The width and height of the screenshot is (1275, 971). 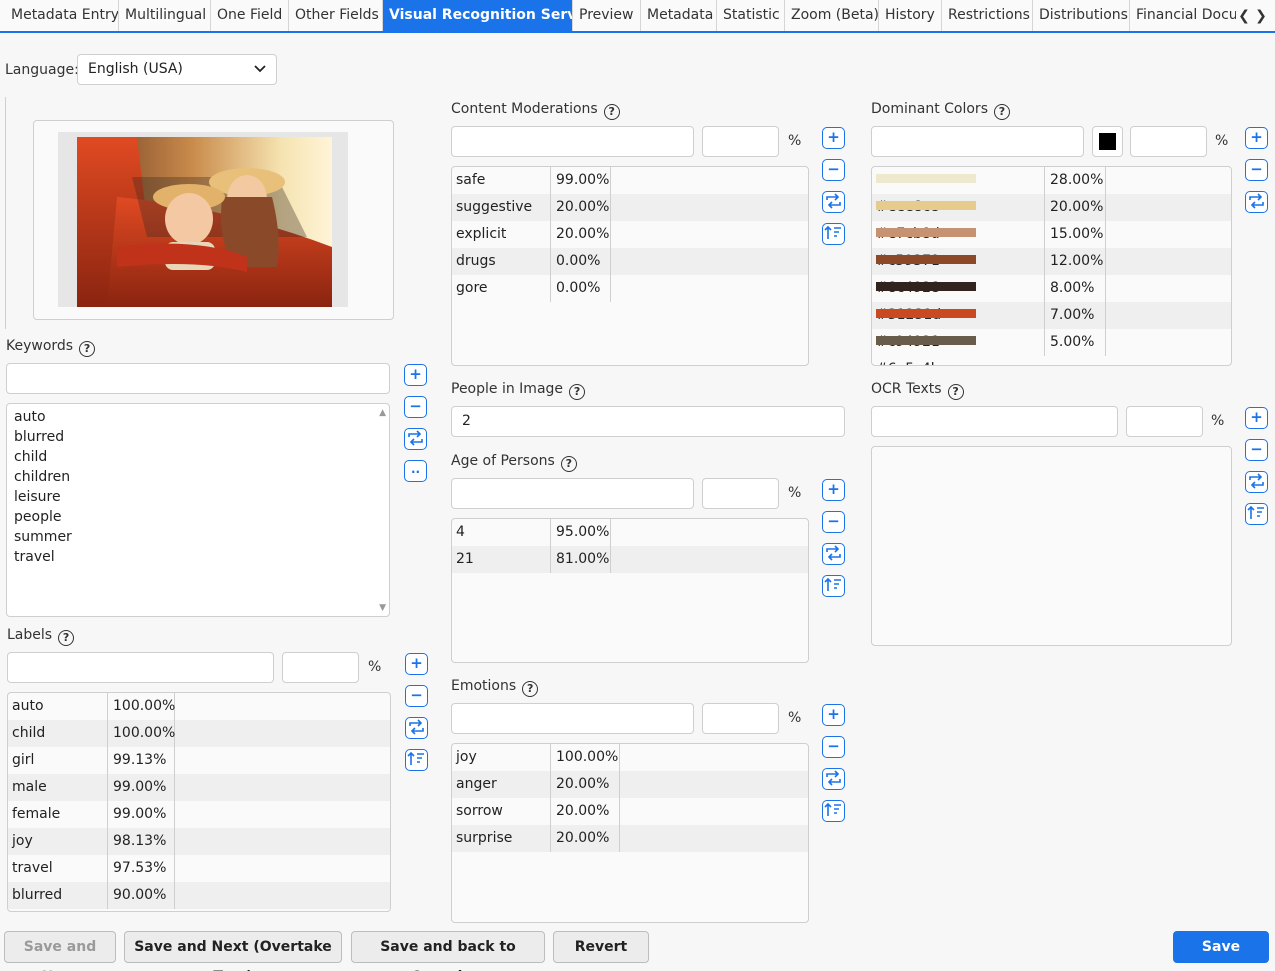 What do you see at coordinates (60, 951) in the screenshot?
I see `save-and-next-button: Save and Next` at bounding box center [60, 951].